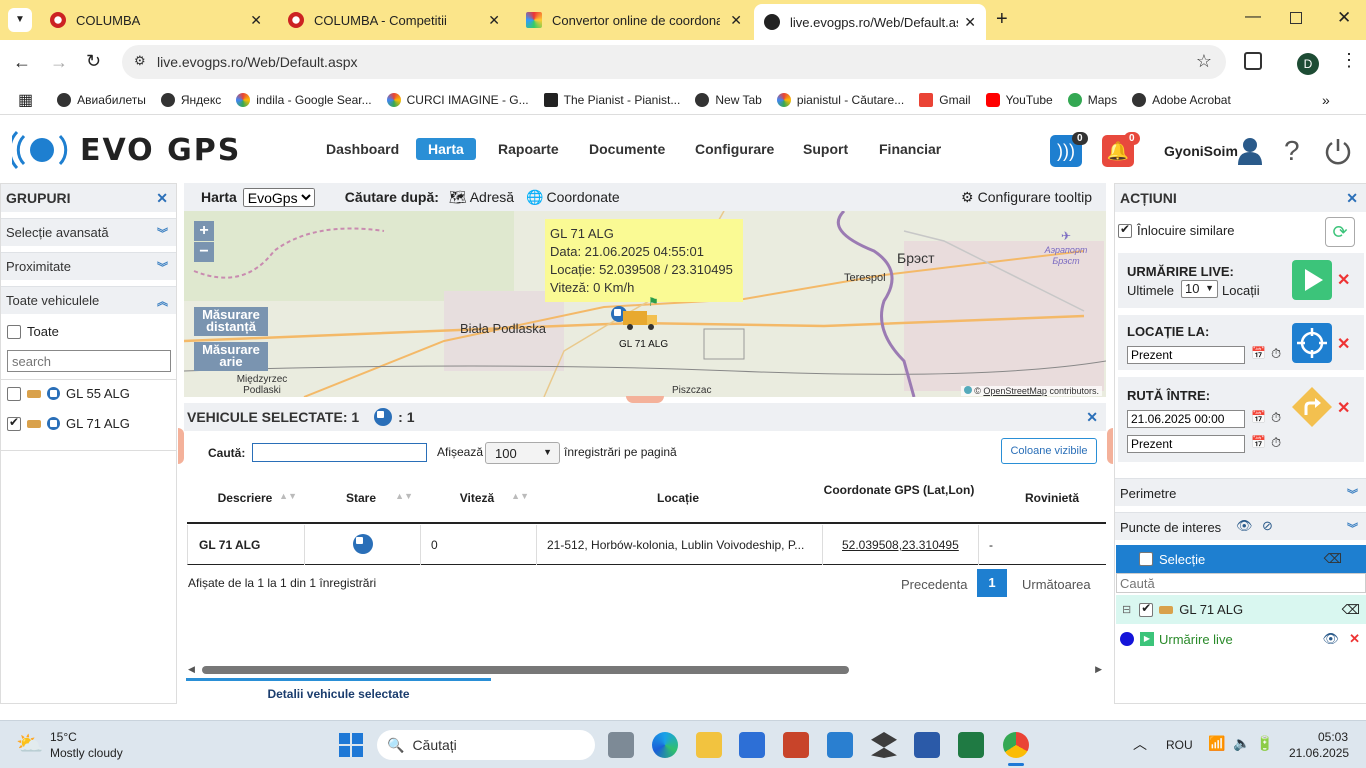  What do you see at coordinates (101, 99) in the screenshot?
I see `bookmark-item: Авиабилеты` at bounding box center [101, 99].